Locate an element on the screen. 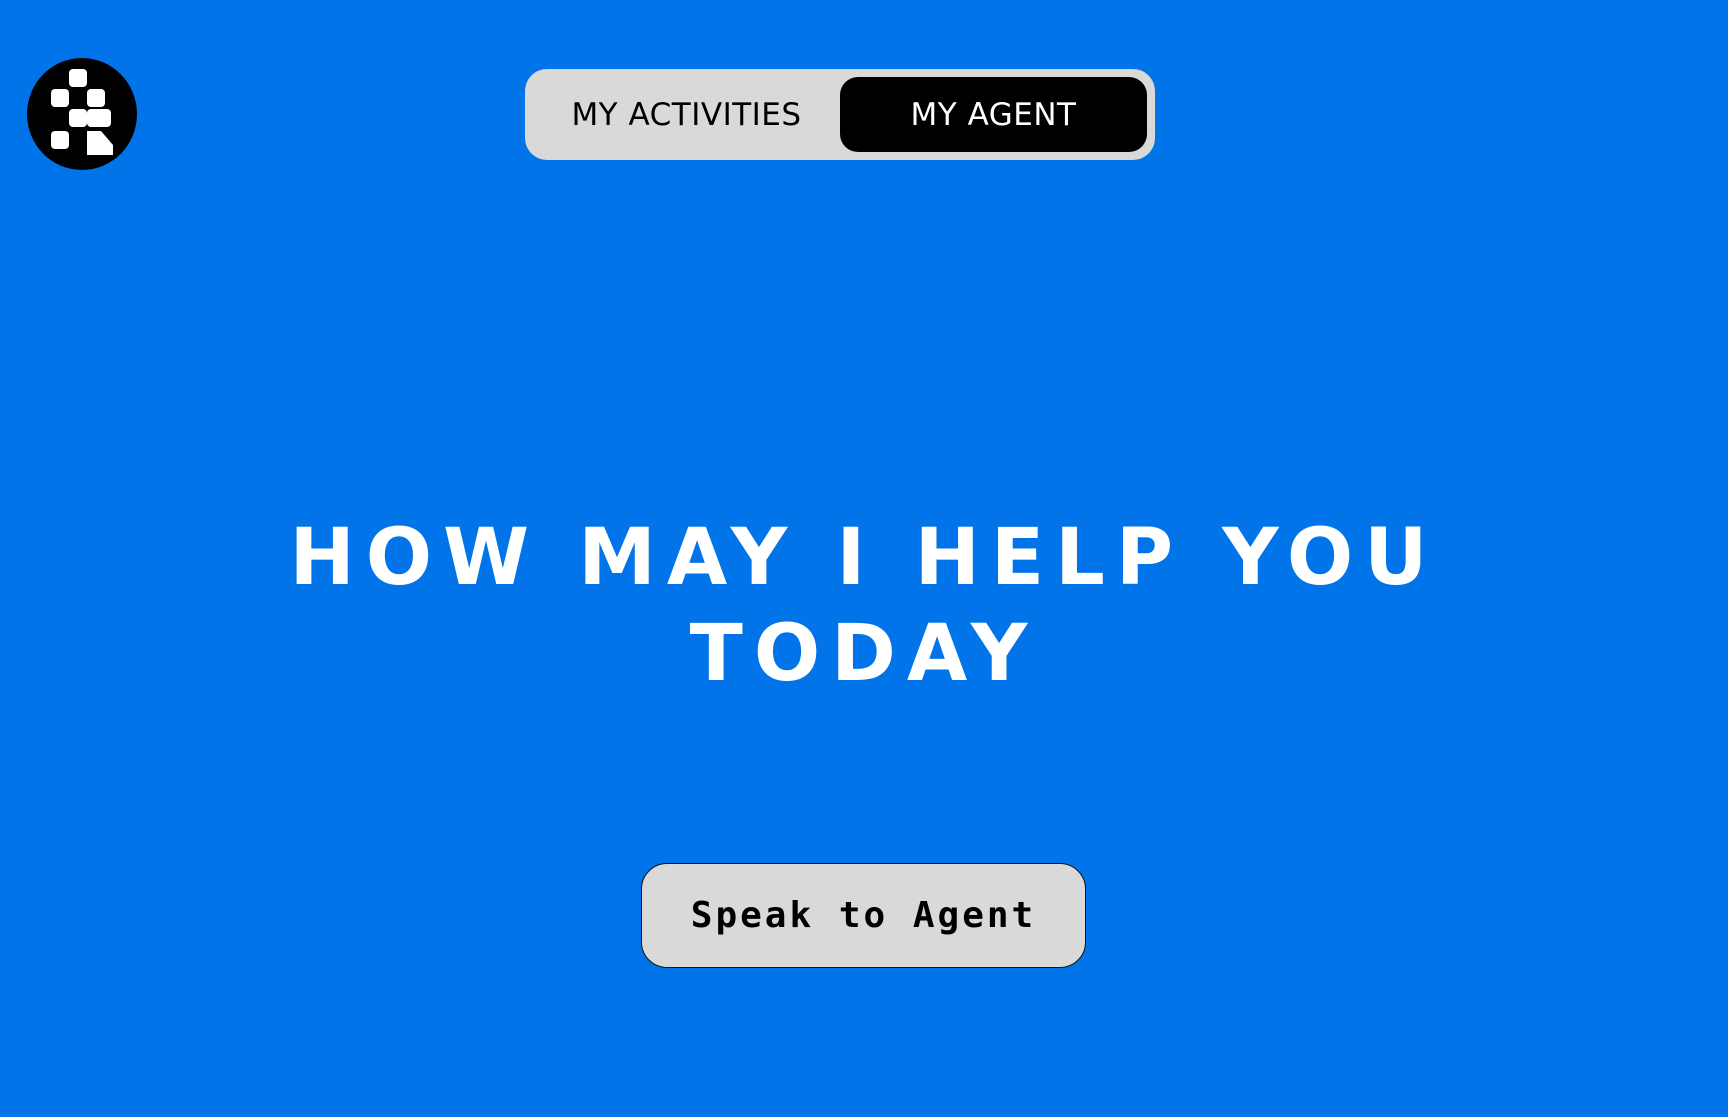 The image size is (1728, 1117). tab-my-activities: MY ACTIVITIES is located at coordinates (686, 114).